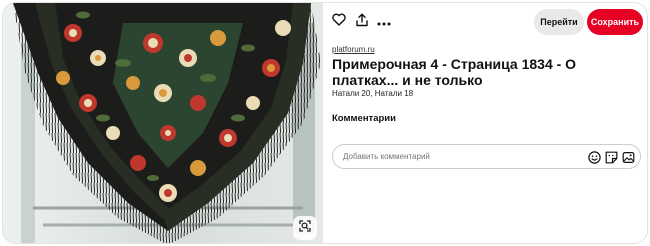 This screenshot has width=650, height=246. Describe the element at coordinates (628, 157) in the screenshot. I see `image-icon` at that location.